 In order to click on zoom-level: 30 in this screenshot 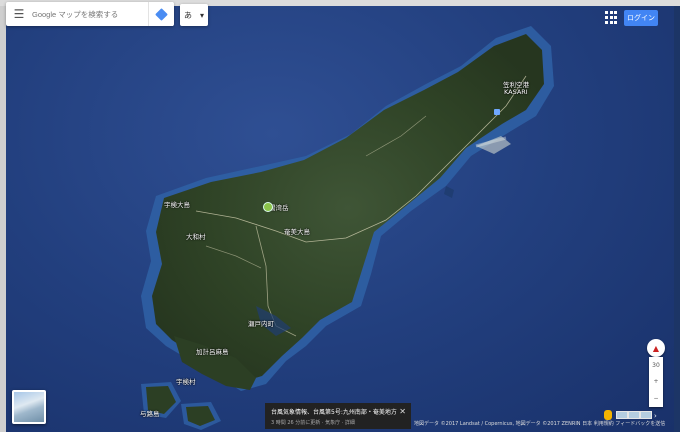, I will do `click(656, 365)`.